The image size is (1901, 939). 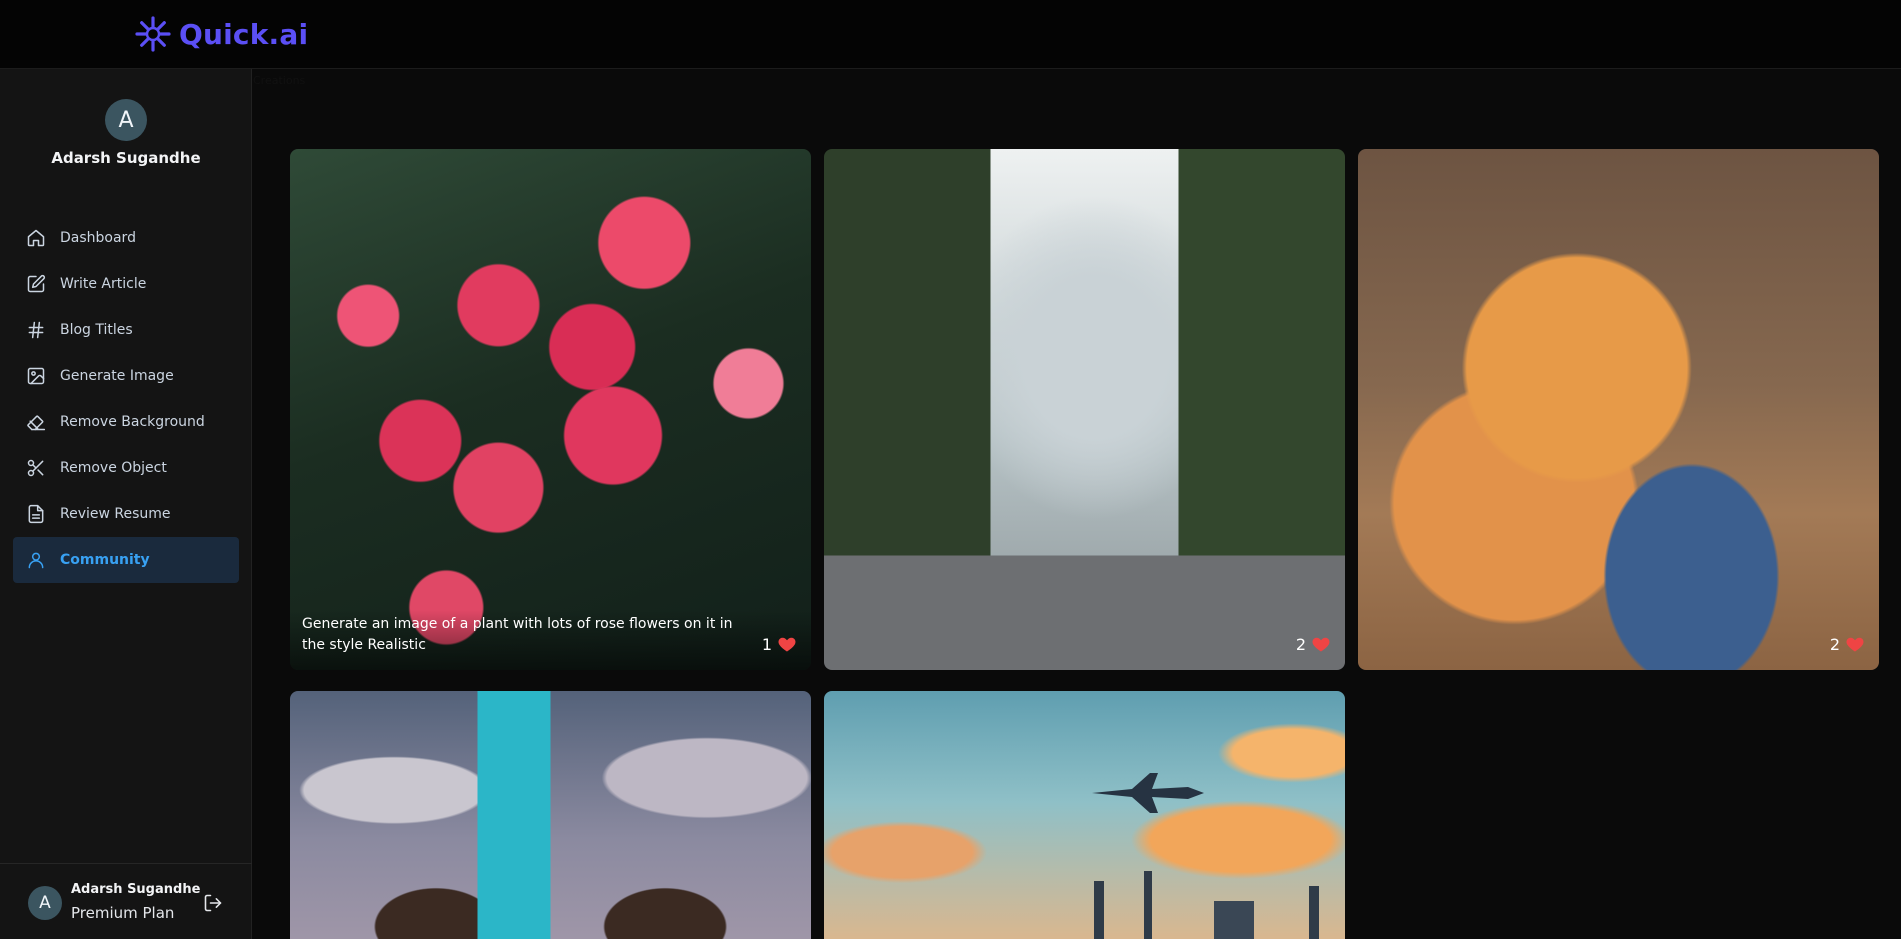 What do you see at coordinates (113, 468) in the screenshot?
I see `sidebar-item-label: Remove Object` at bounding box center [113, 468].